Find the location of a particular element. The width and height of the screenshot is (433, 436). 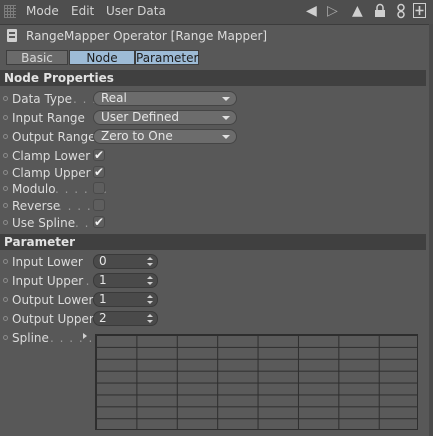

output-upper-field: 2 is located at coordinates (125, 318).